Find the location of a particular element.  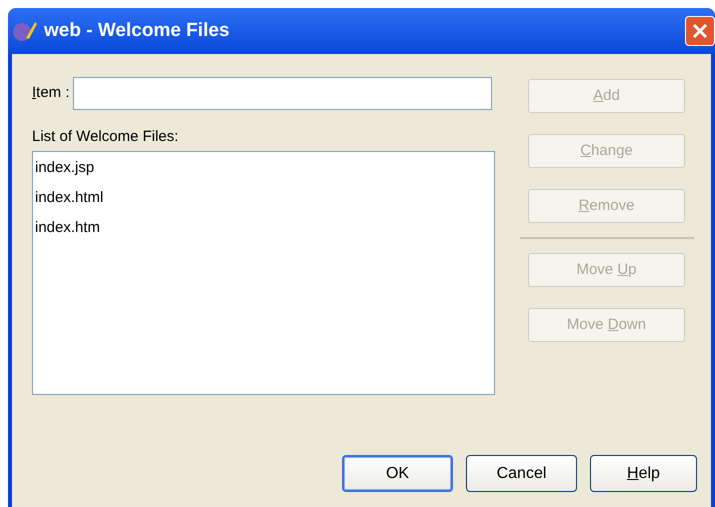

item-input-field is located at coordinates (282, 93).